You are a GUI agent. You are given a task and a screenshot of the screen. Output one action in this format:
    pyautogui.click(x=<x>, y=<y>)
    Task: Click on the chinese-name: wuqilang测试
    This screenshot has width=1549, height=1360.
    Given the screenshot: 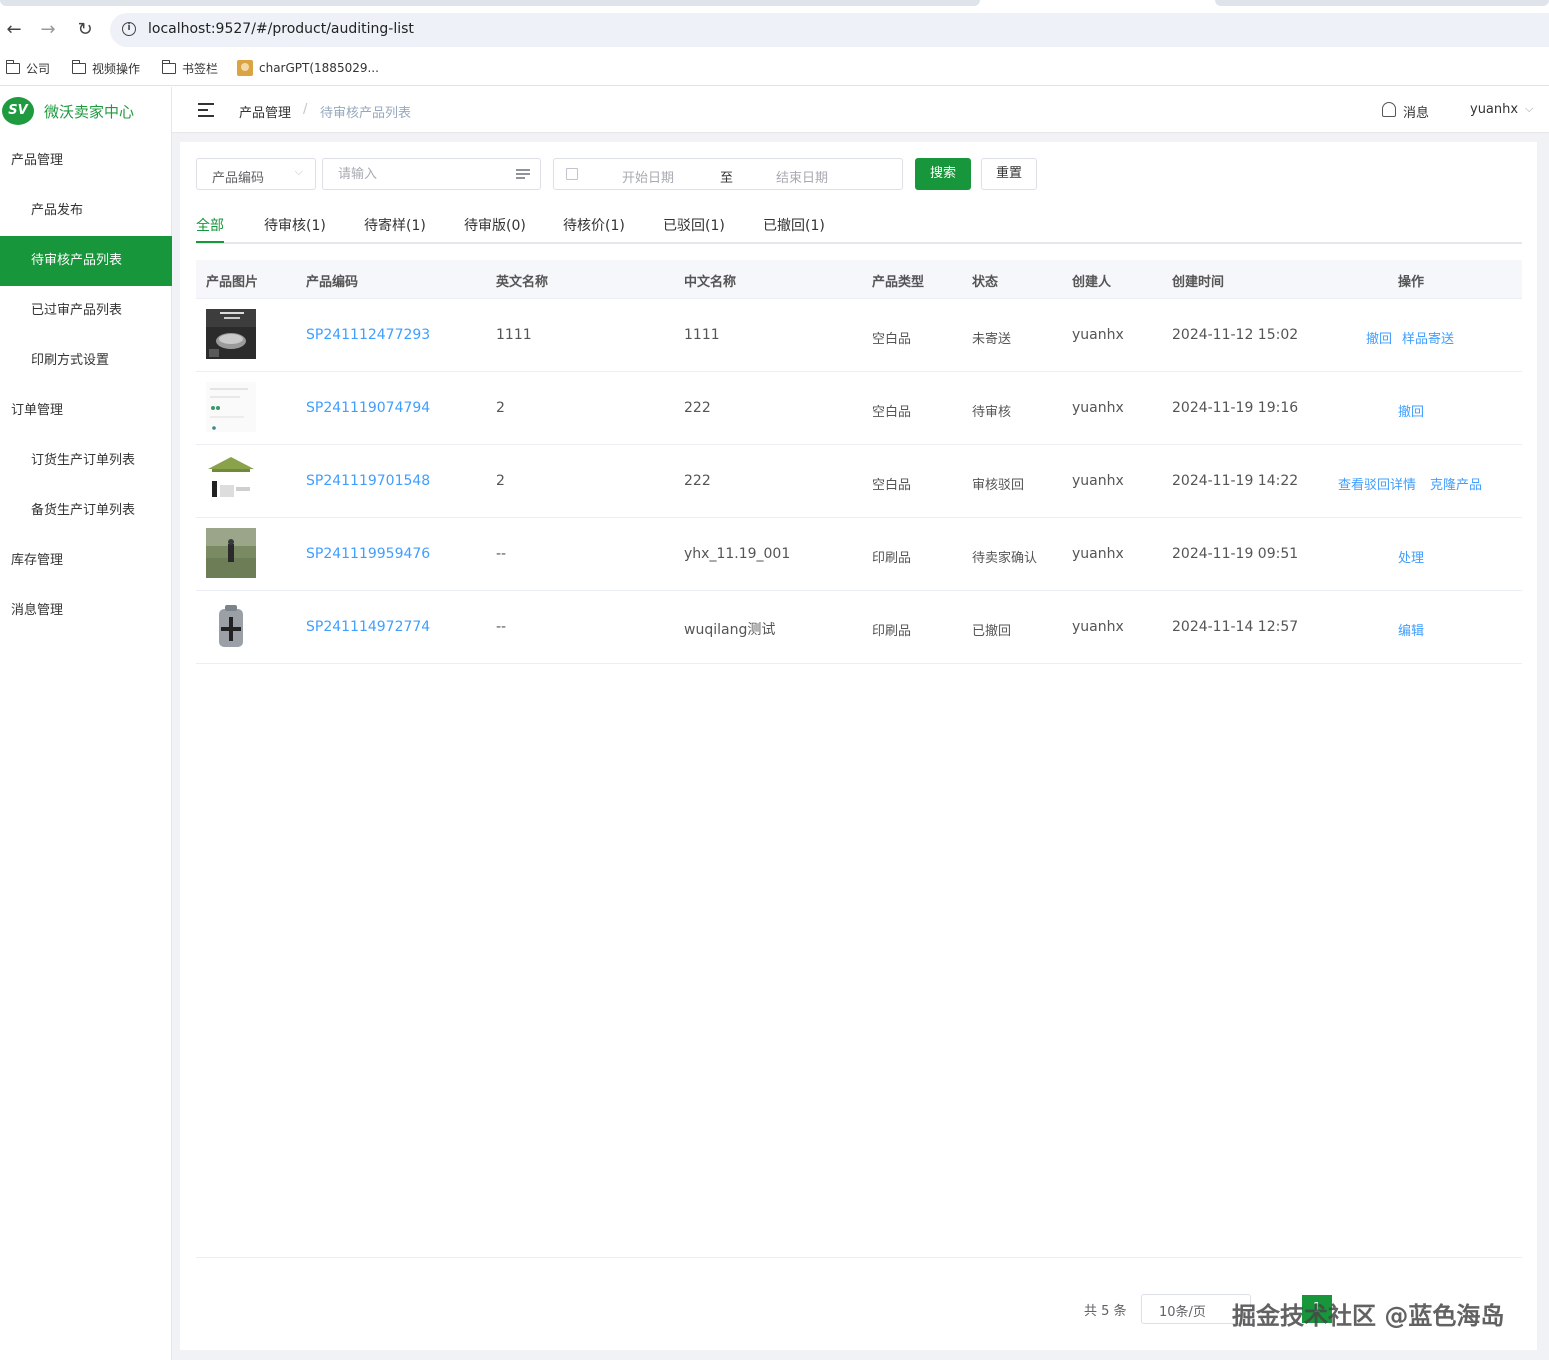 What is the action you would take?
    pyautogui.click(x=730, y=630)
    